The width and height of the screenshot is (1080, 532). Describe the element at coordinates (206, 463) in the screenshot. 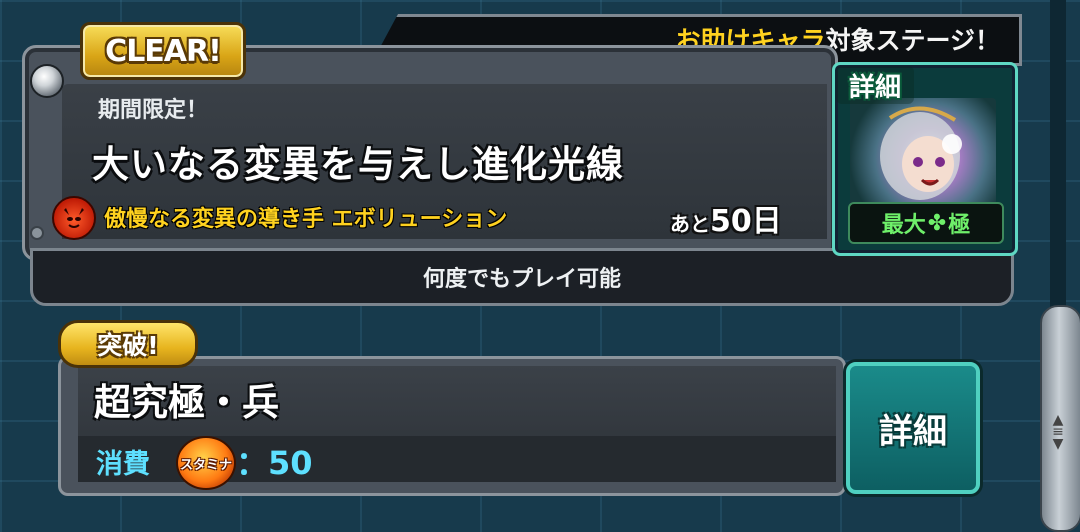

I see `stamina-icon: スタミナ` at that location.